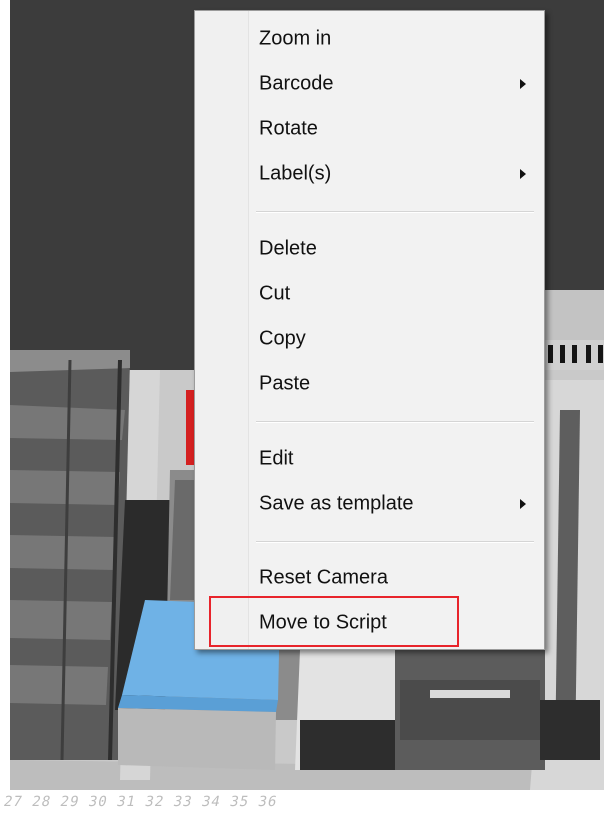 The width and height of the screenshot is (604, 820). Describe the element at coordinates (295, 38) in the screenshot. I see `menu-item-label: Zoom in` at that location.